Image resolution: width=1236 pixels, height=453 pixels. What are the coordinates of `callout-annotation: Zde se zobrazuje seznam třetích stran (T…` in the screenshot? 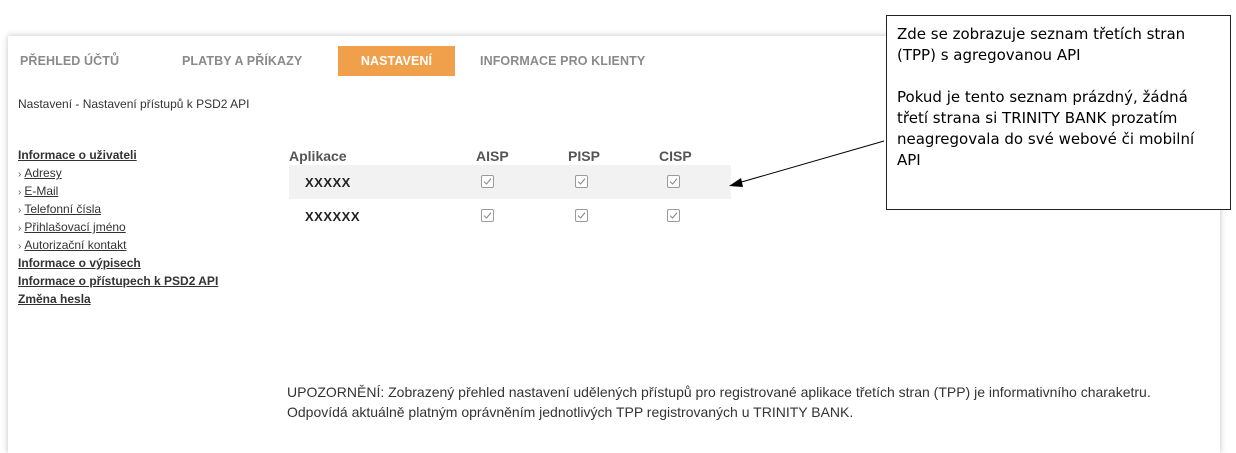 It's located at (1058, 112).